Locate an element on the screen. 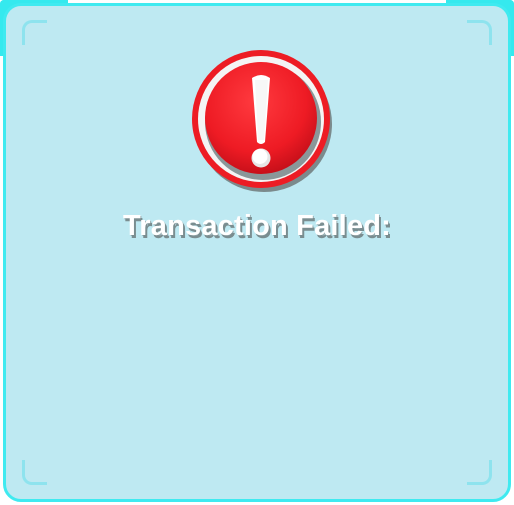 The image size is (514, 505). inner-bracket-top-right is located at coordinates (479, 32).